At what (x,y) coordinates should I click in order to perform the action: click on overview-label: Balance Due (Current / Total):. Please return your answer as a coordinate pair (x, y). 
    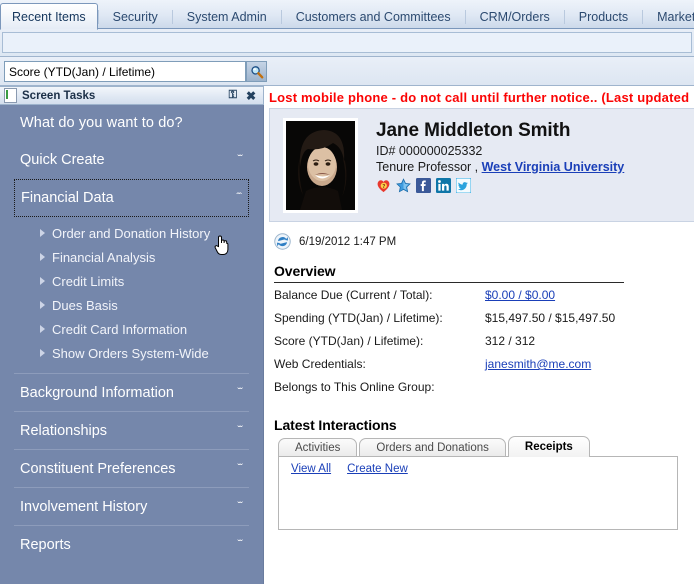
    Looking at the image, I should click on (353, 295).